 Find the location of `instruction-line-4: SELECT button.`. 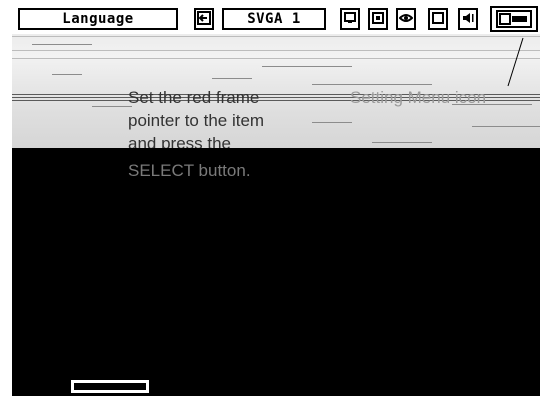

instruction-line-4: SELECT button. is located at coordinates (189, 170).